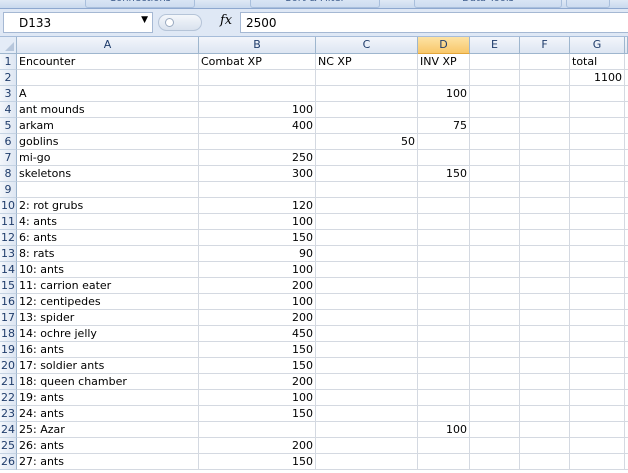 This screenshot has height=473, width=628. I want to click on cell-c7, so click(367, 158).